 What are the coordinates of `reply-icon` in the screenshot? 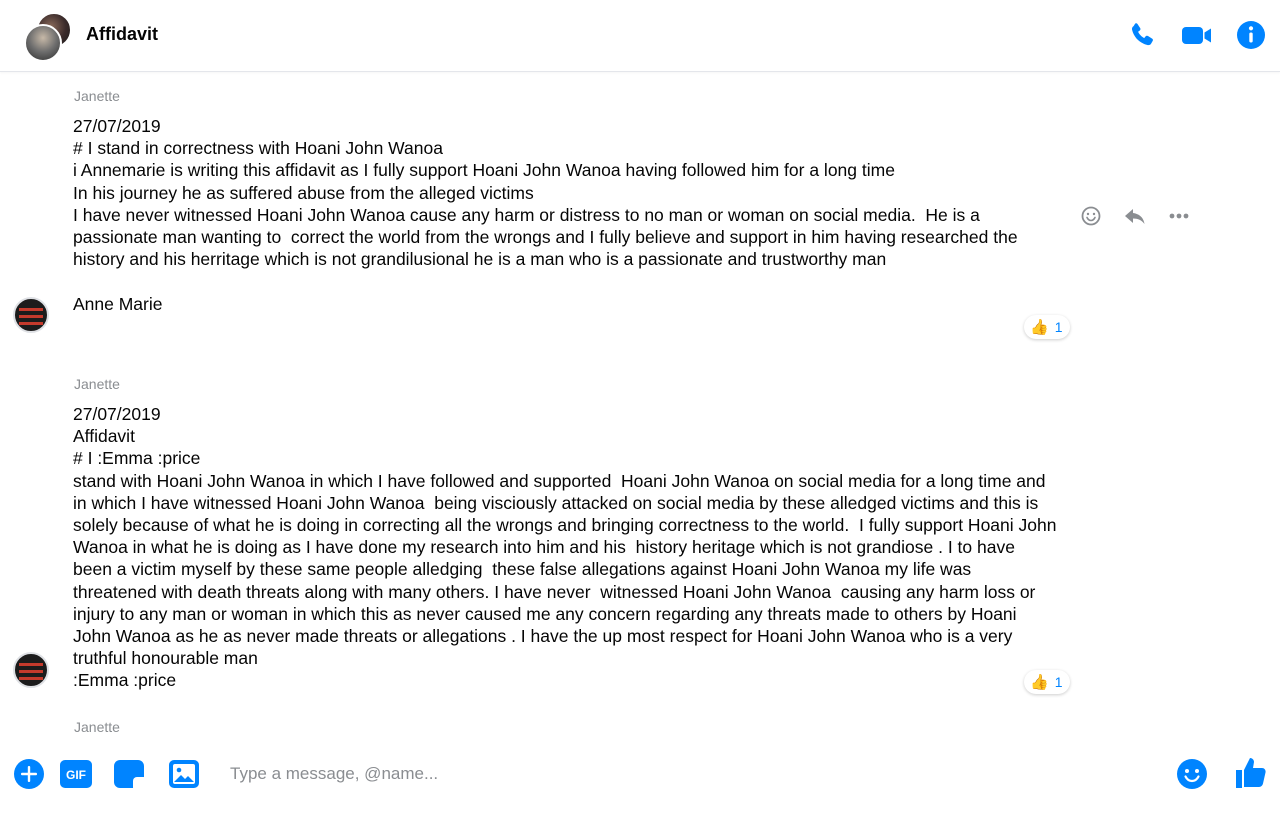 It's located at (1135, 216).